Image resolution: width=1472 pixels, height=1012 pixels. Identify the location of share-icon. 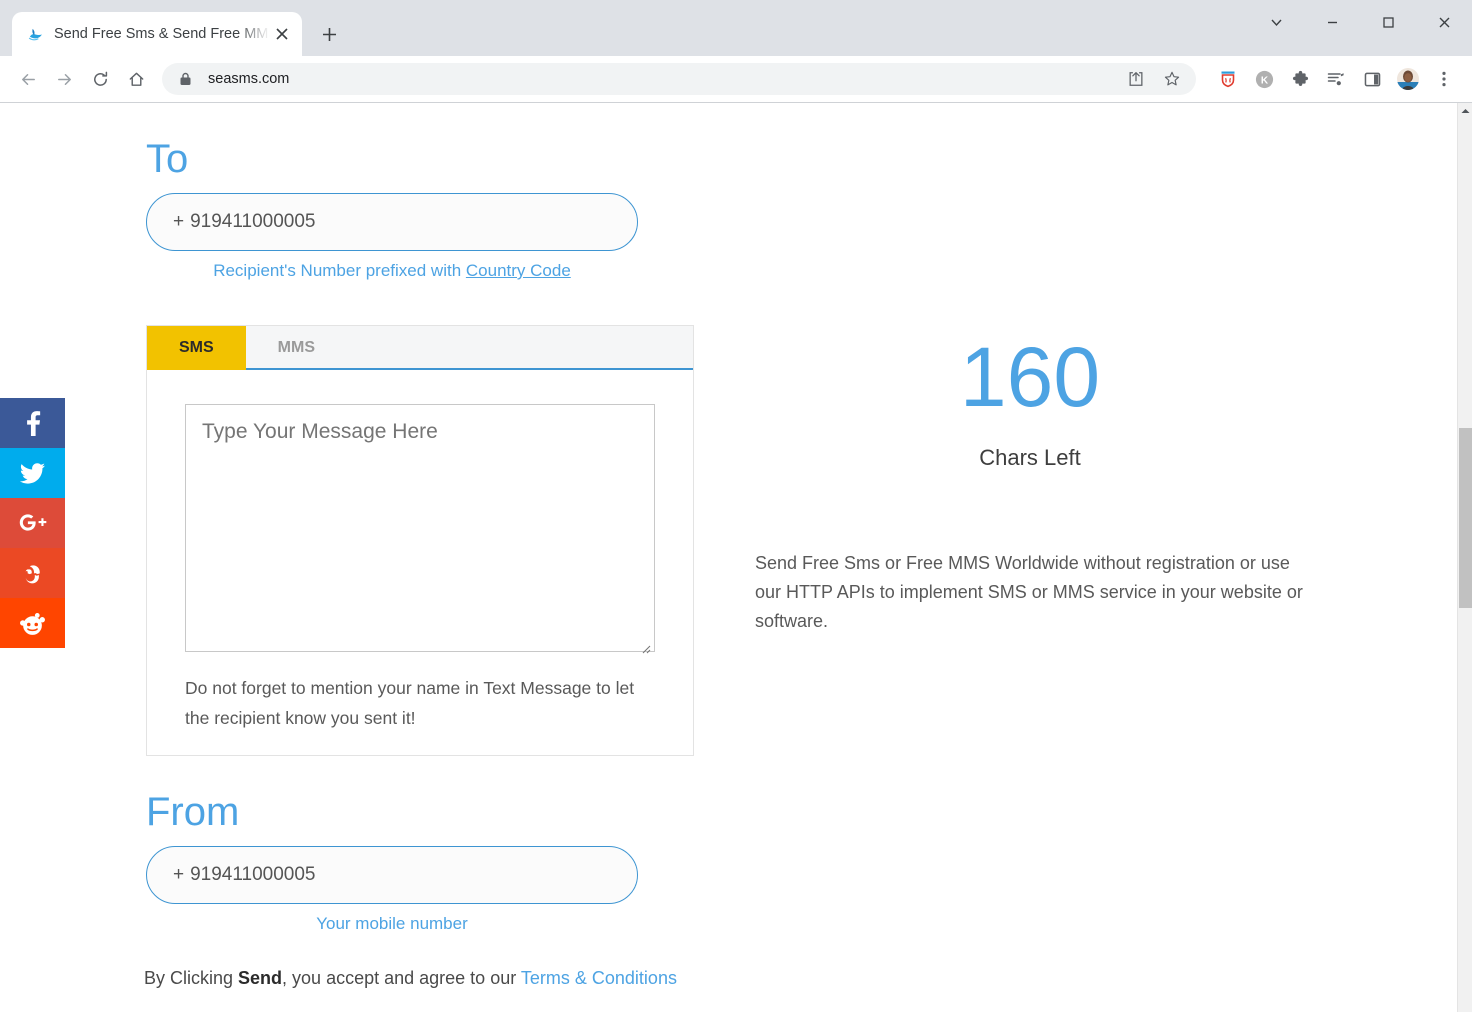
(1136, 79).